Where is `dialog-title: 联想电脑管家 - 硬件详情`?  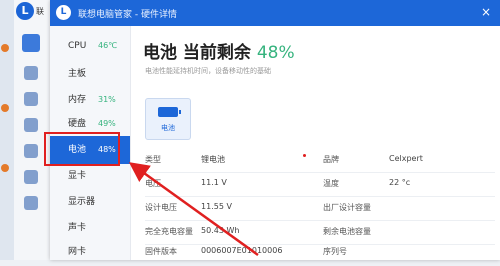 dialog-title: 联想电脑管家 - 硬件详情 is located at coordinates (127, 15).